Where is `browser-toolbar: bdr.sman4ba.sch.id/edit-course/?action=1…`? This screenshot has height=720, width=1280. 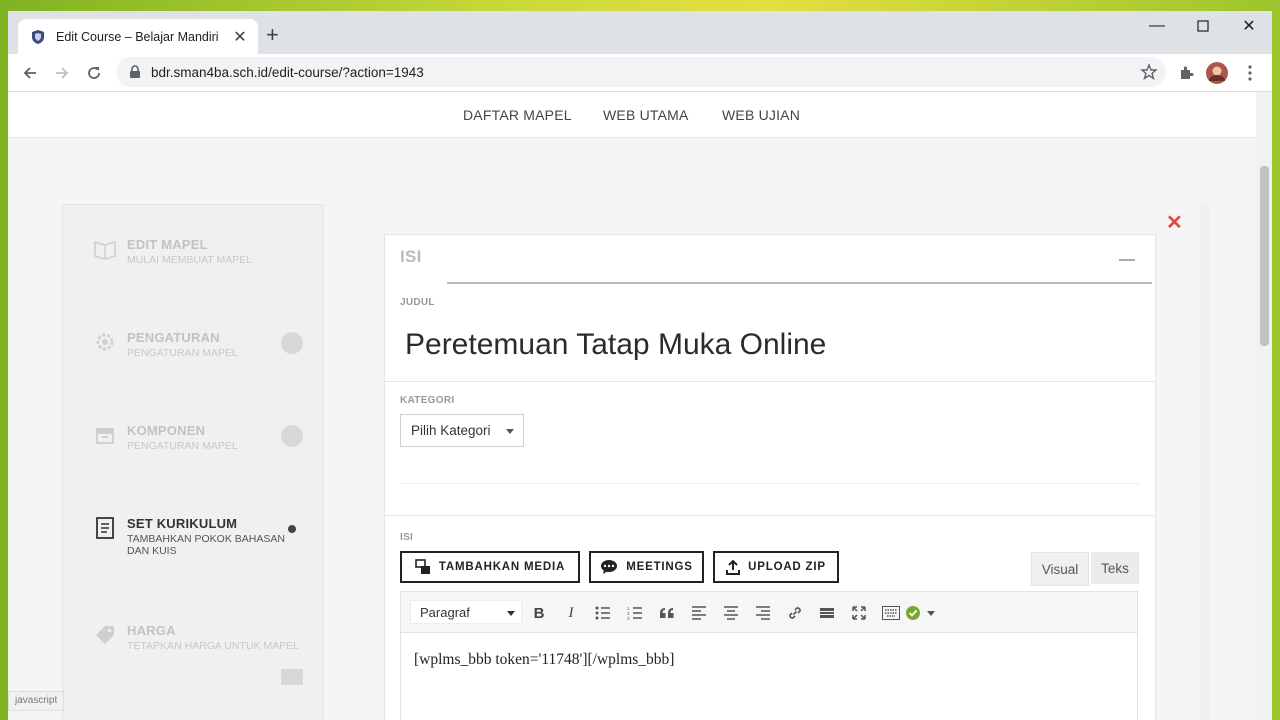
browser-toolbar: bdr.sman4ba.sch.id/edit-course/?action=1… is located at coordinates (640, 73).